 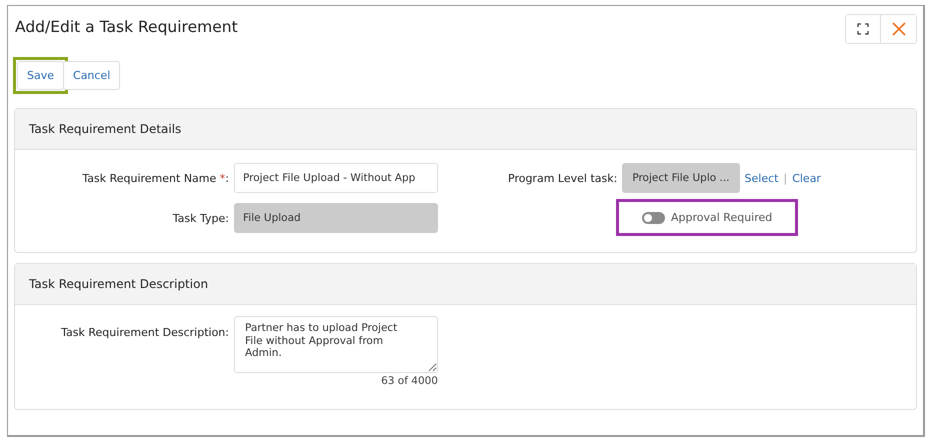 I want to click on field-label: Program Level task:, so click(x=563, y=178).